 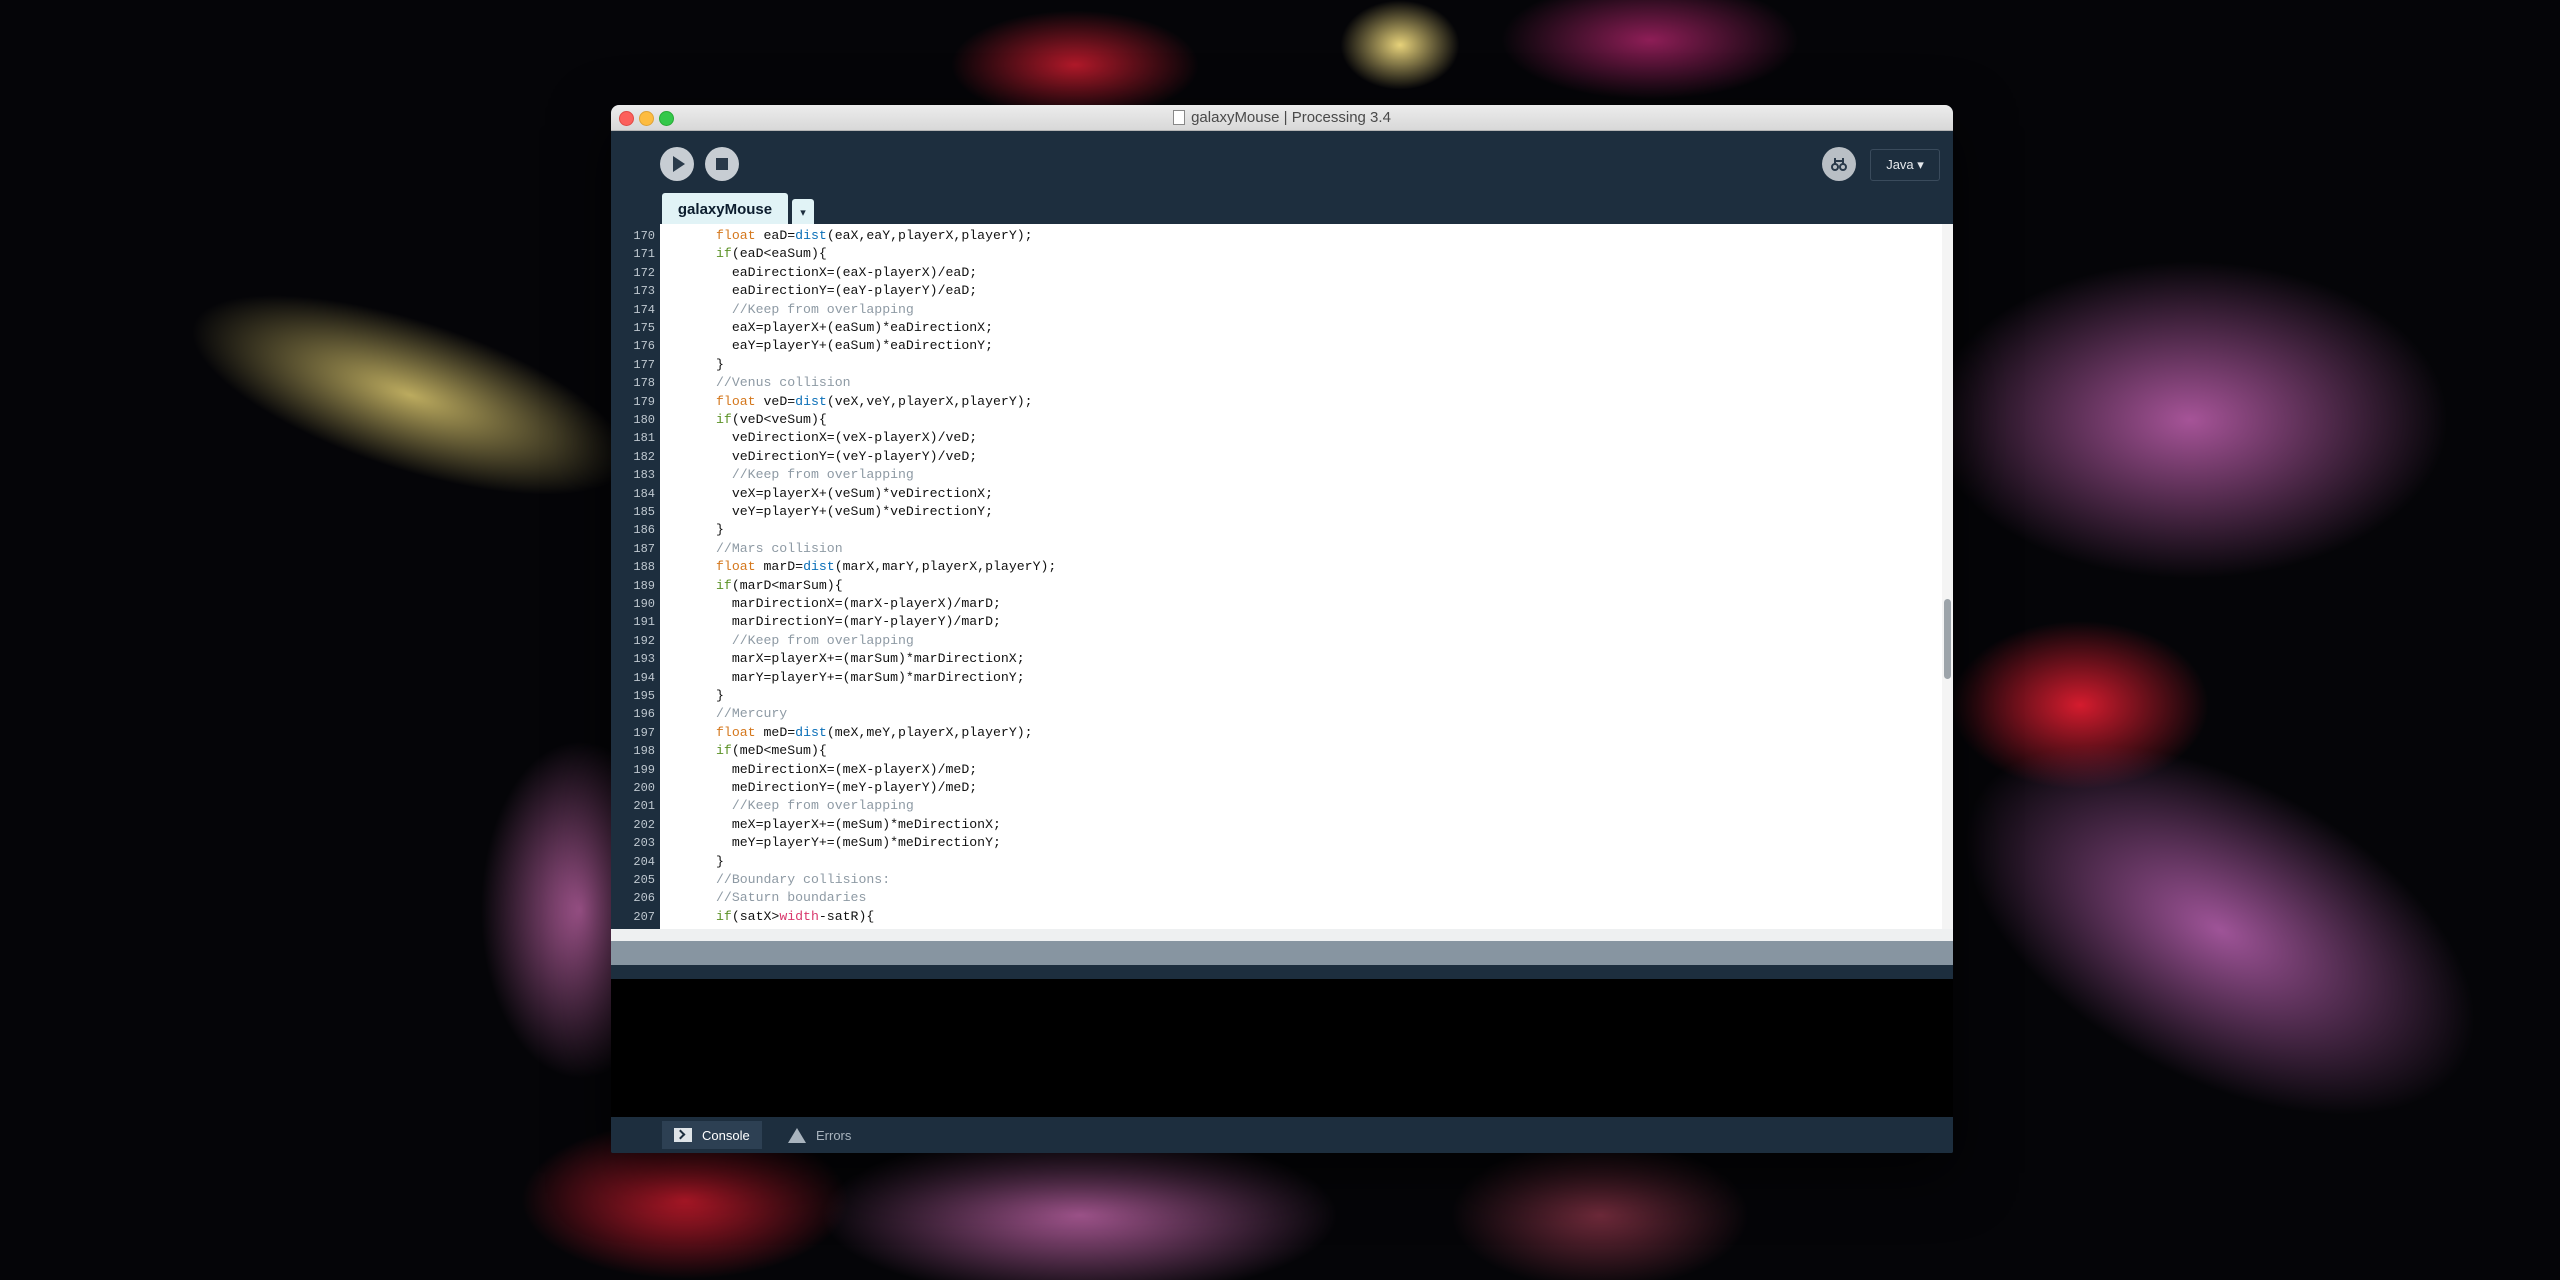 What do you see at coordinates (1276, 494) in the screenshot?
I see `code-line: 184 veX=playerX+(veSum)*veDirectionX;` at bounding box center [1276, 494].